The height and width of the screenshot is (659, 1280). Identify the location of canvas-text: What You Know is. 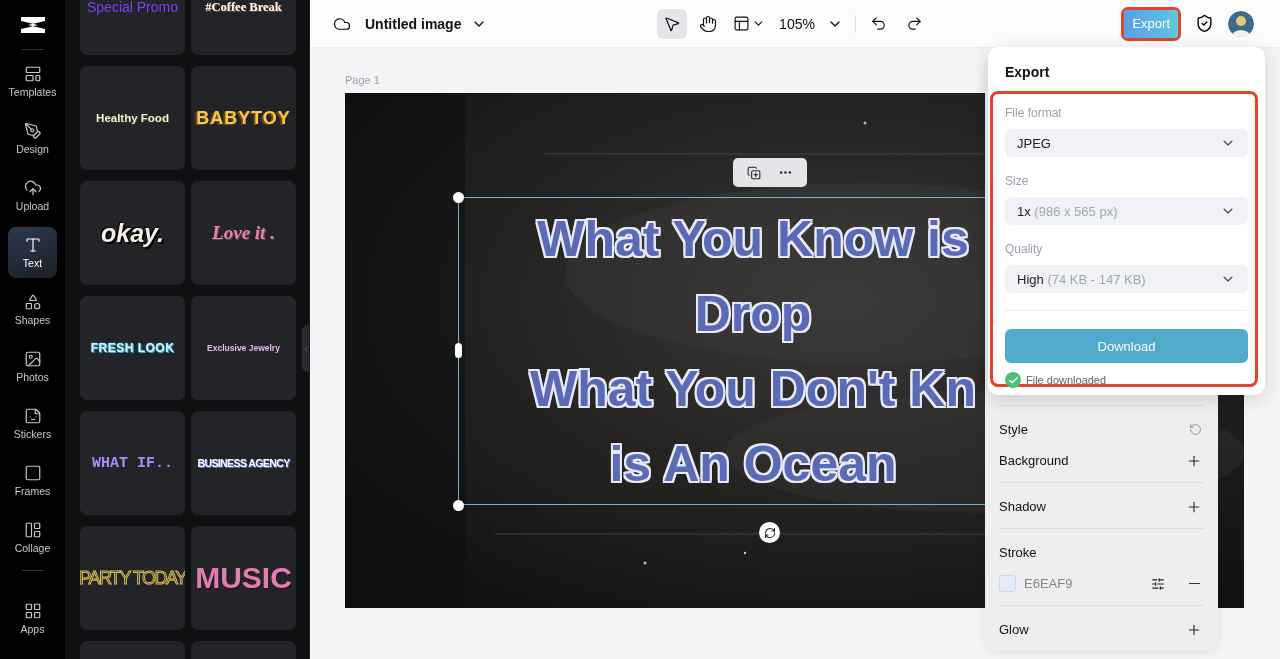
(753, 239).